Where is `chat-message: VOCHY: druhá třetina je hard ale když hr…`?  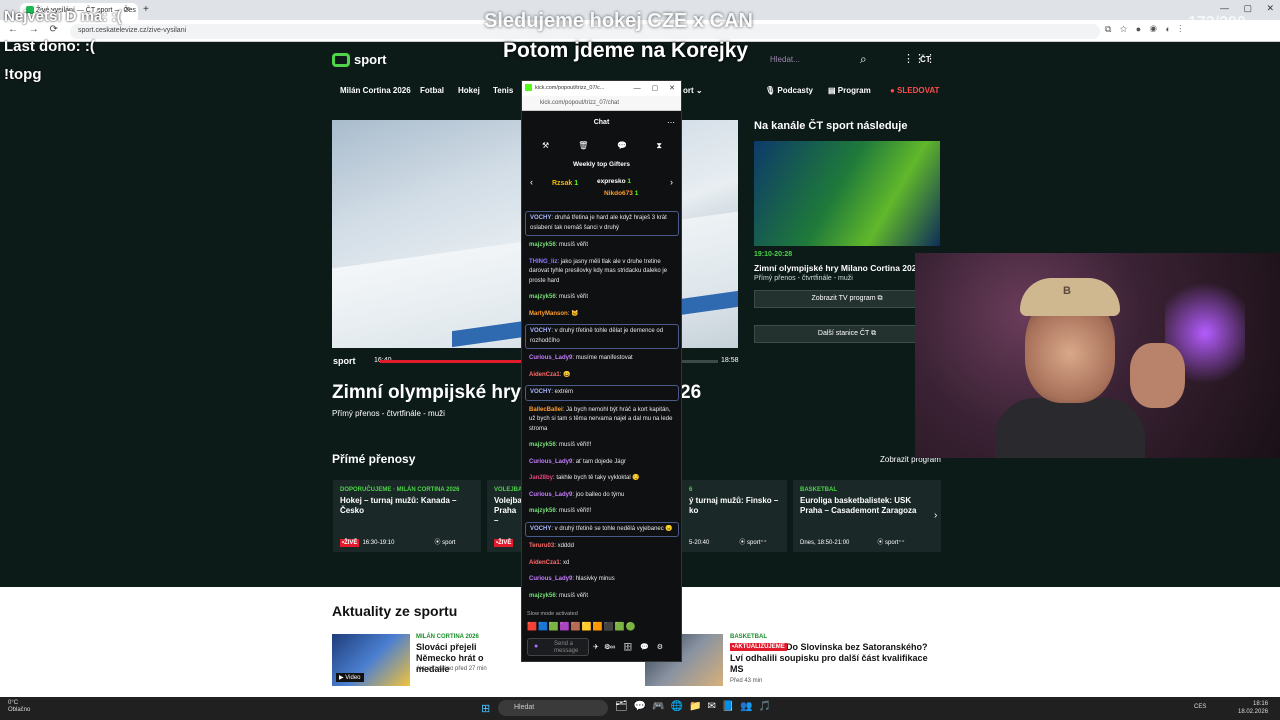 chat-message: VOCHY: druhá třetina je hard ale když hr… is located at coordinates (602, 223).